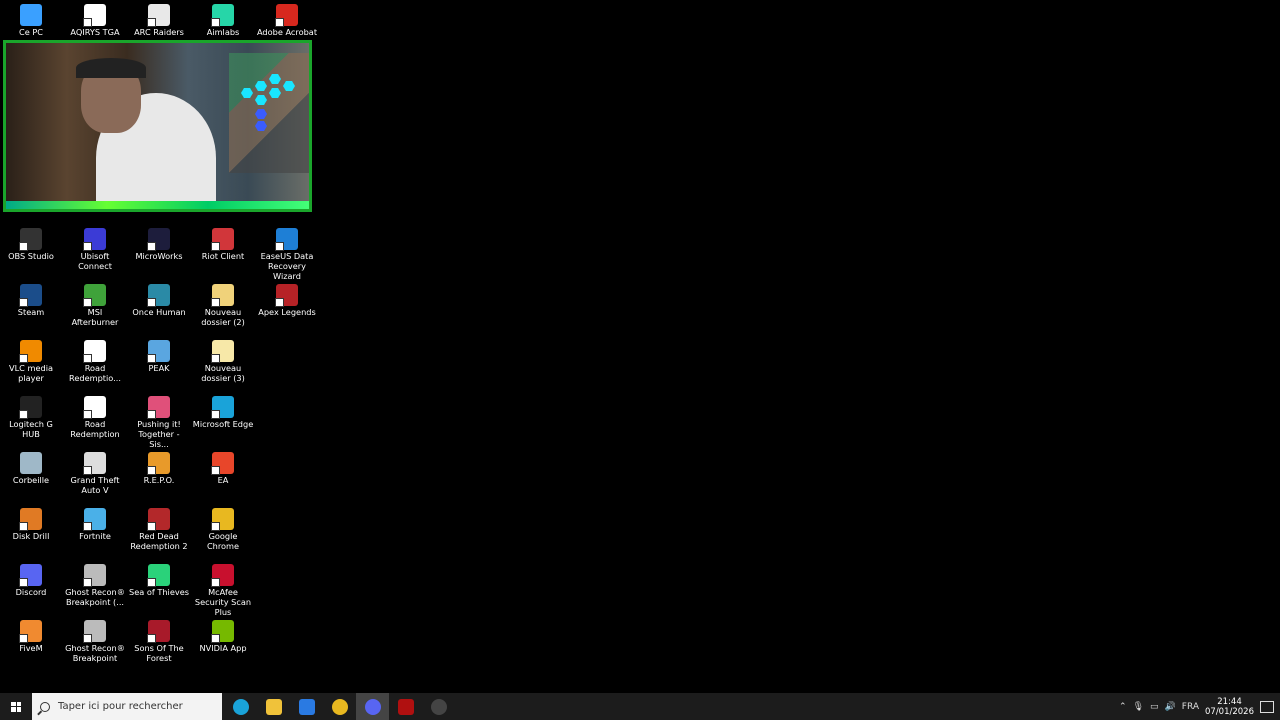 This screenshot has width=1280, height=720. I want to click on taskbar-app-store, so click(306, 706).